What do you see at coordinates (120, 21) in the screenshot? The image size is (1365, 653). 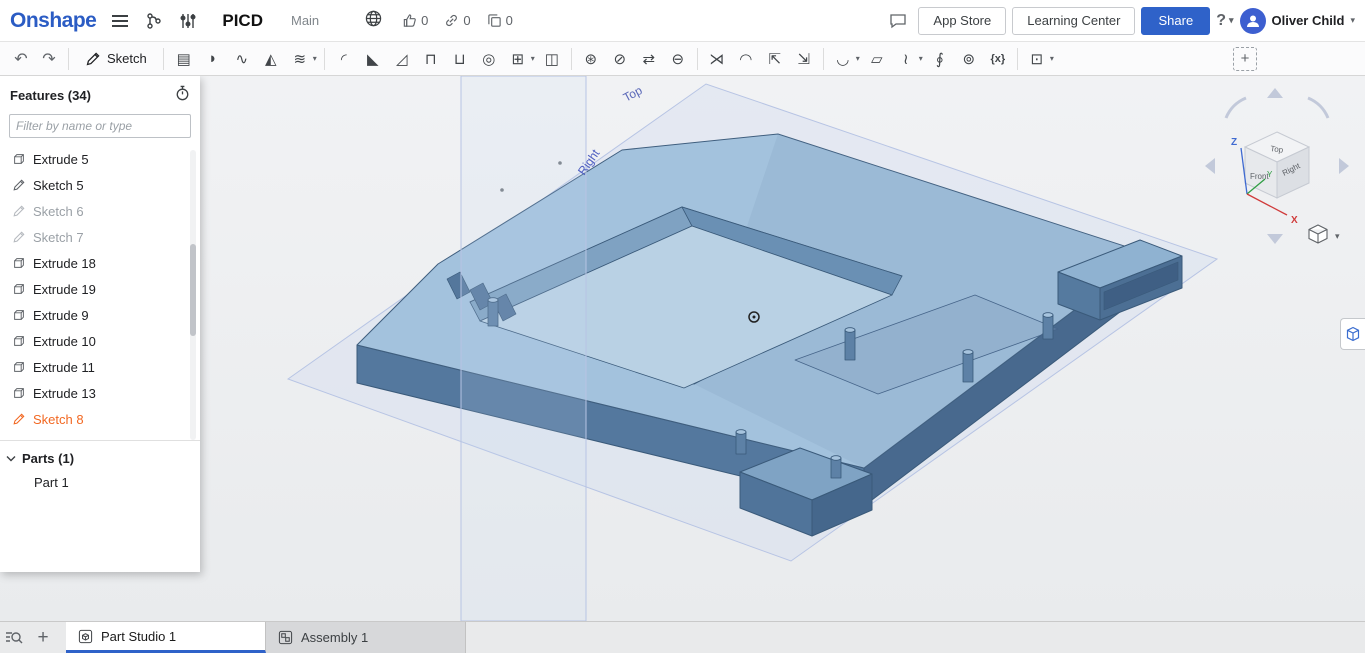 I see `main-menu-button` at bounding box center [120, 21].